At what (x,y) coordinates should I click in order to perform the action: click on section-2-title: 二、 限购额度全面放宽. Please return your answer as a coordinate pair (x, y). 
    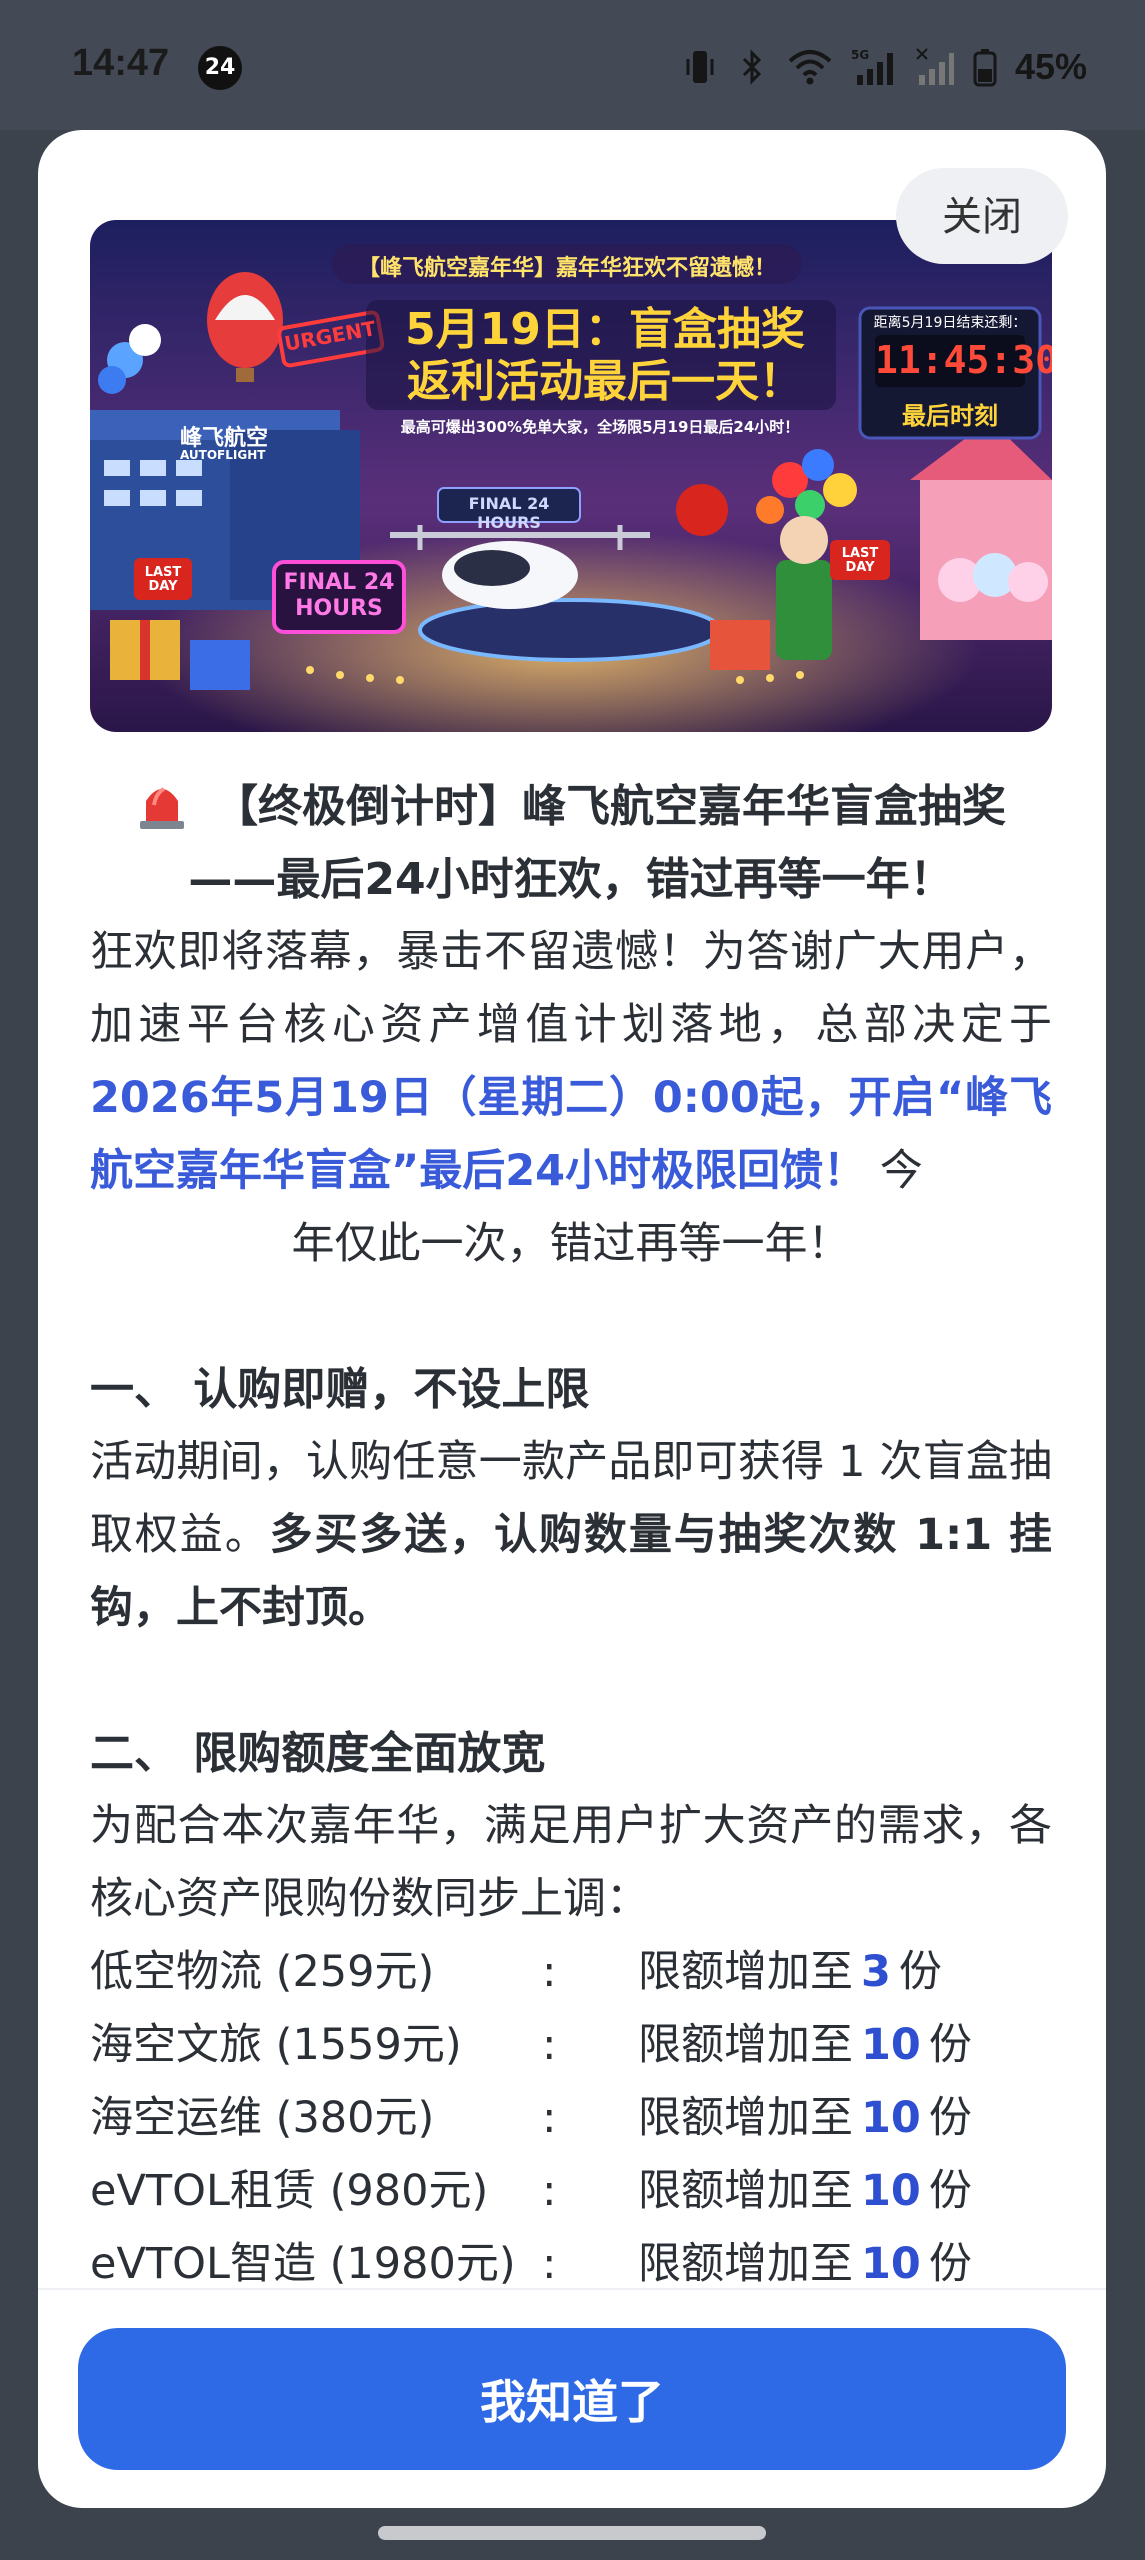
    Looking at the image, I should click on (318, 1753).